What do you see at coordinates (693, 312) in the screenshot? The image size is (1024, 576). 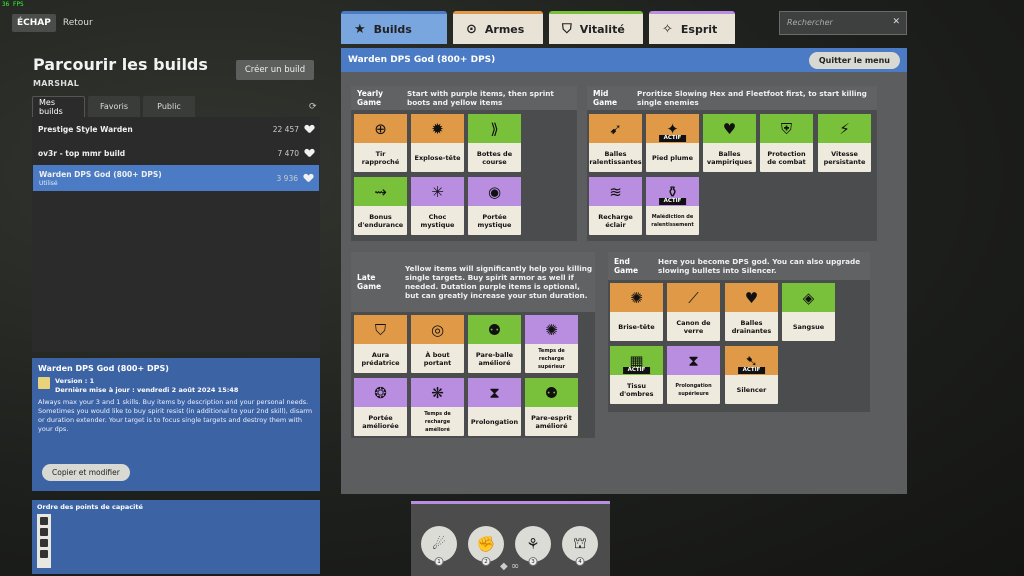 I see `item-card: ⟋ Canon de verre` at bounding box center [693, 312].